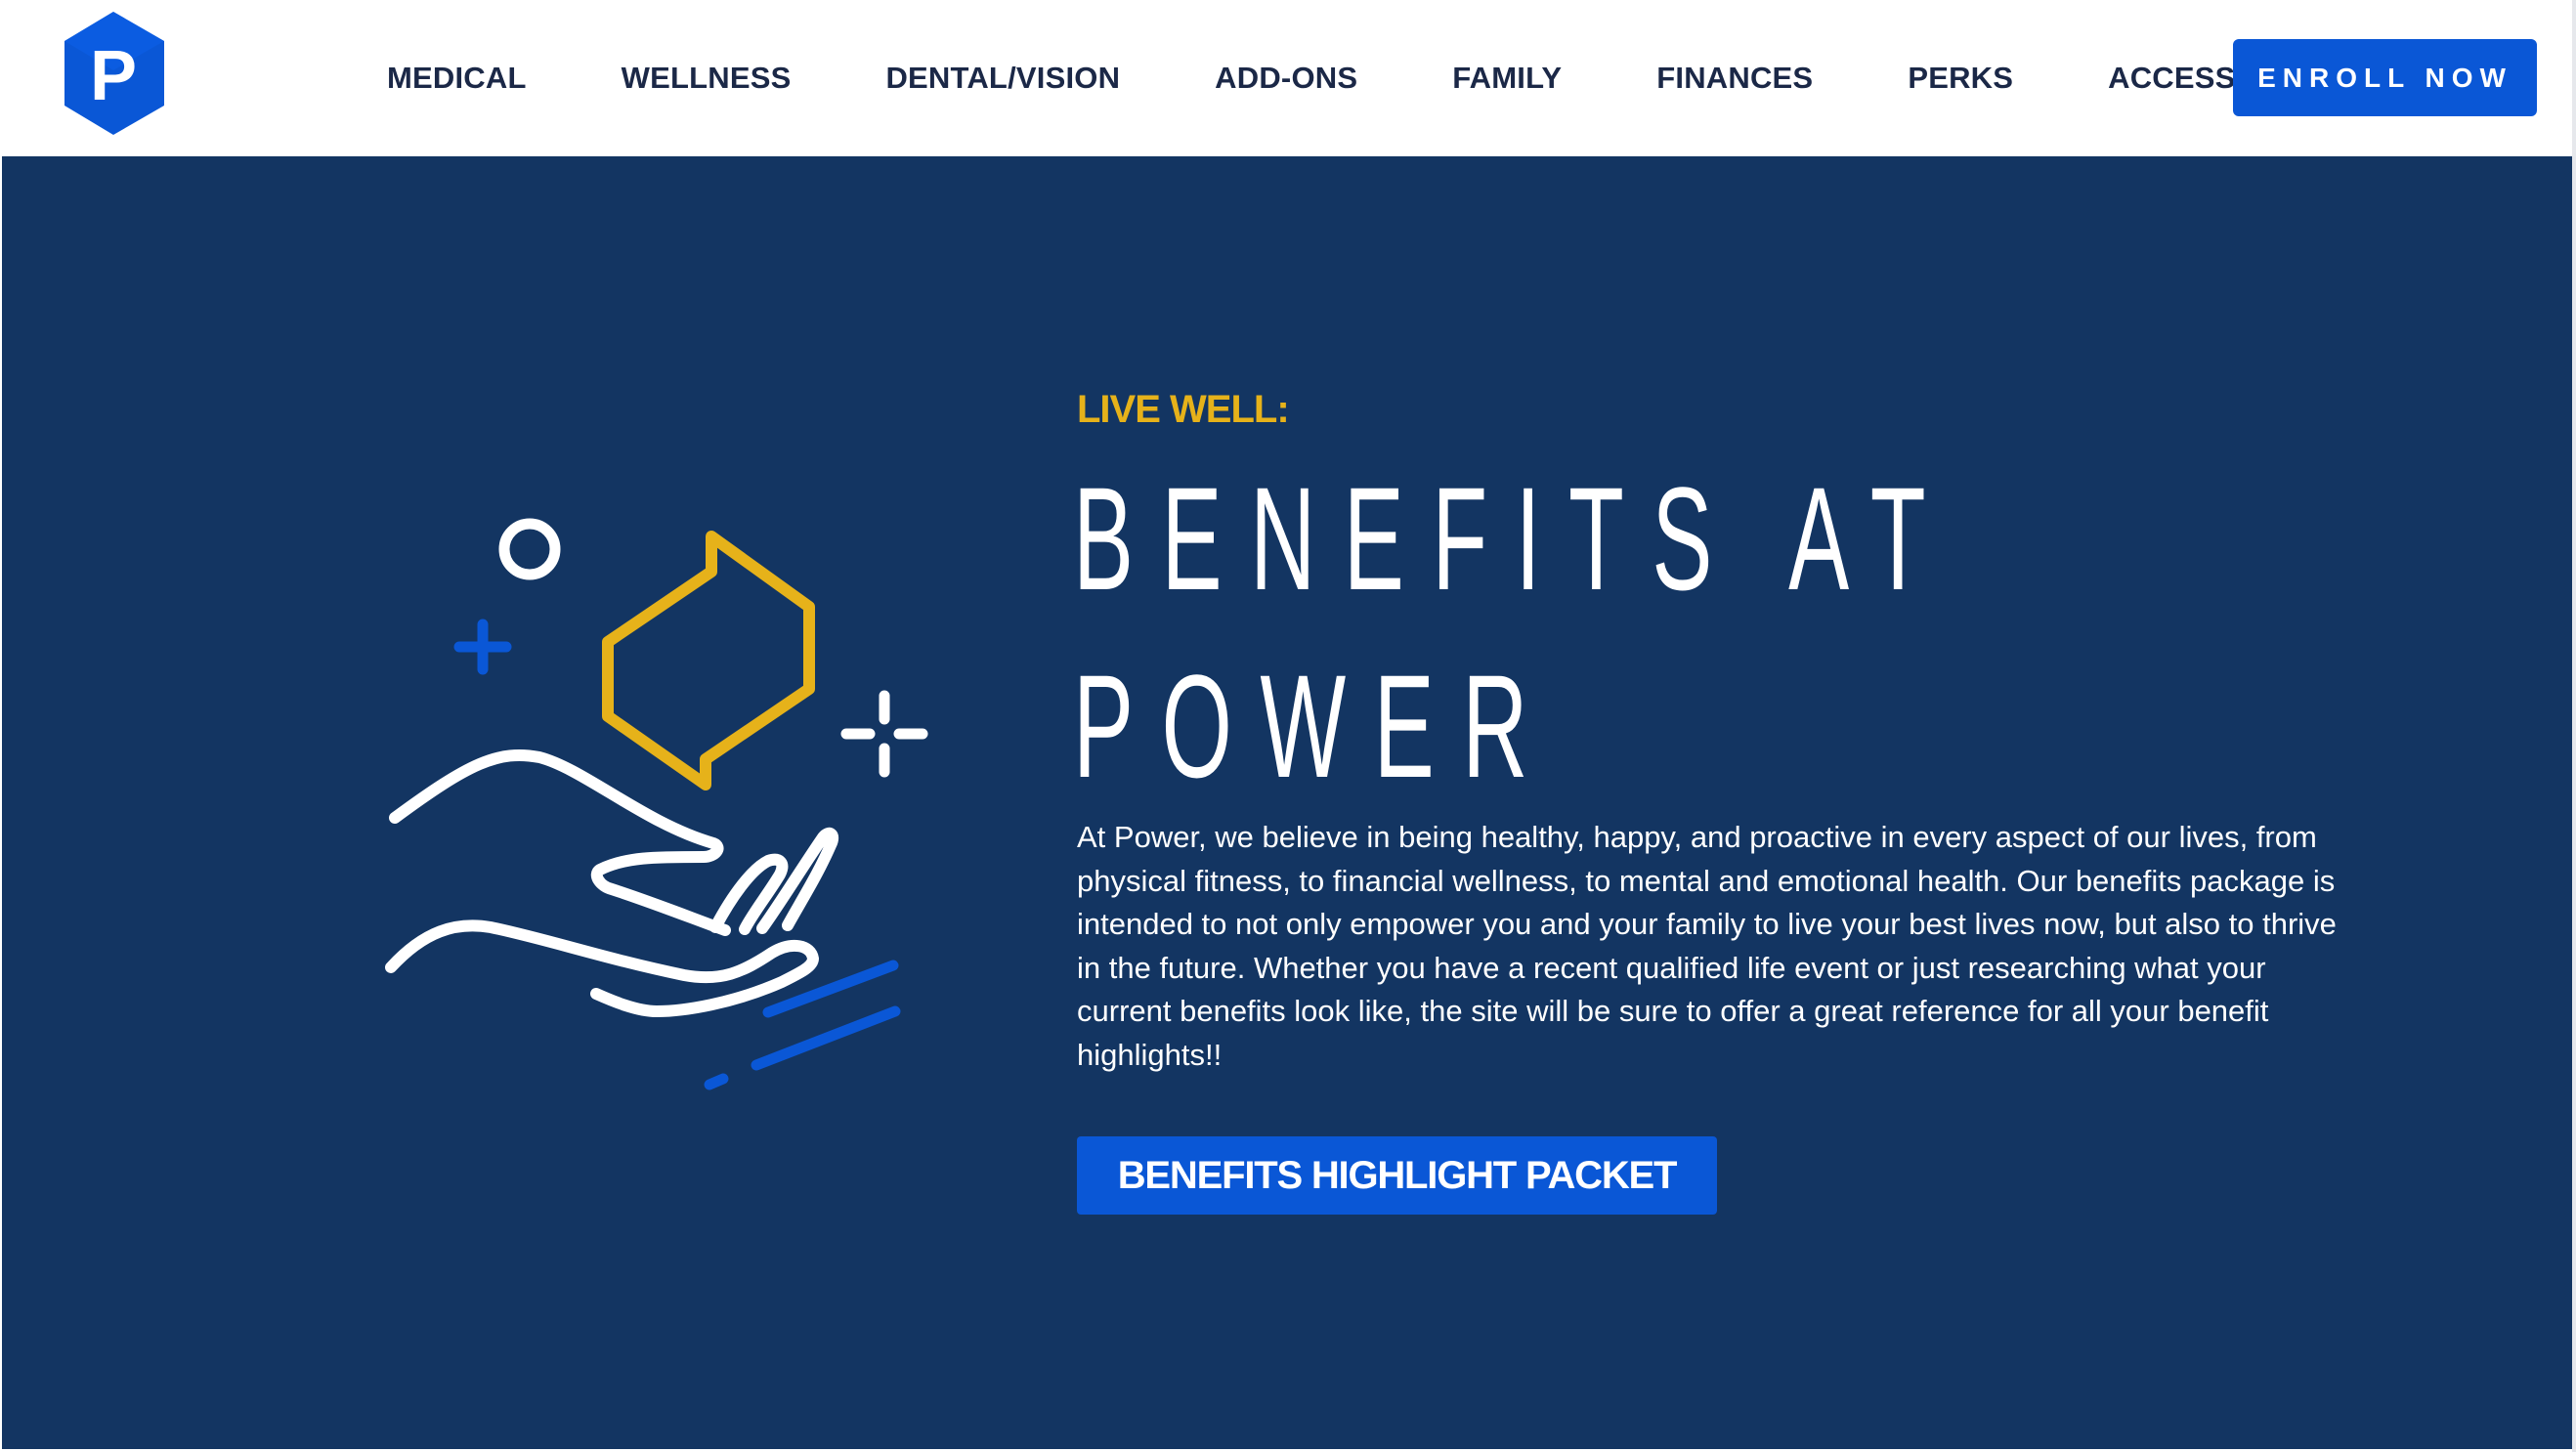 The image size is (2576, 1452). I want to click on benefits-highlight-packet-button: BENEFITS HIGHLIGHT PACKET, so click(1397, 1175).